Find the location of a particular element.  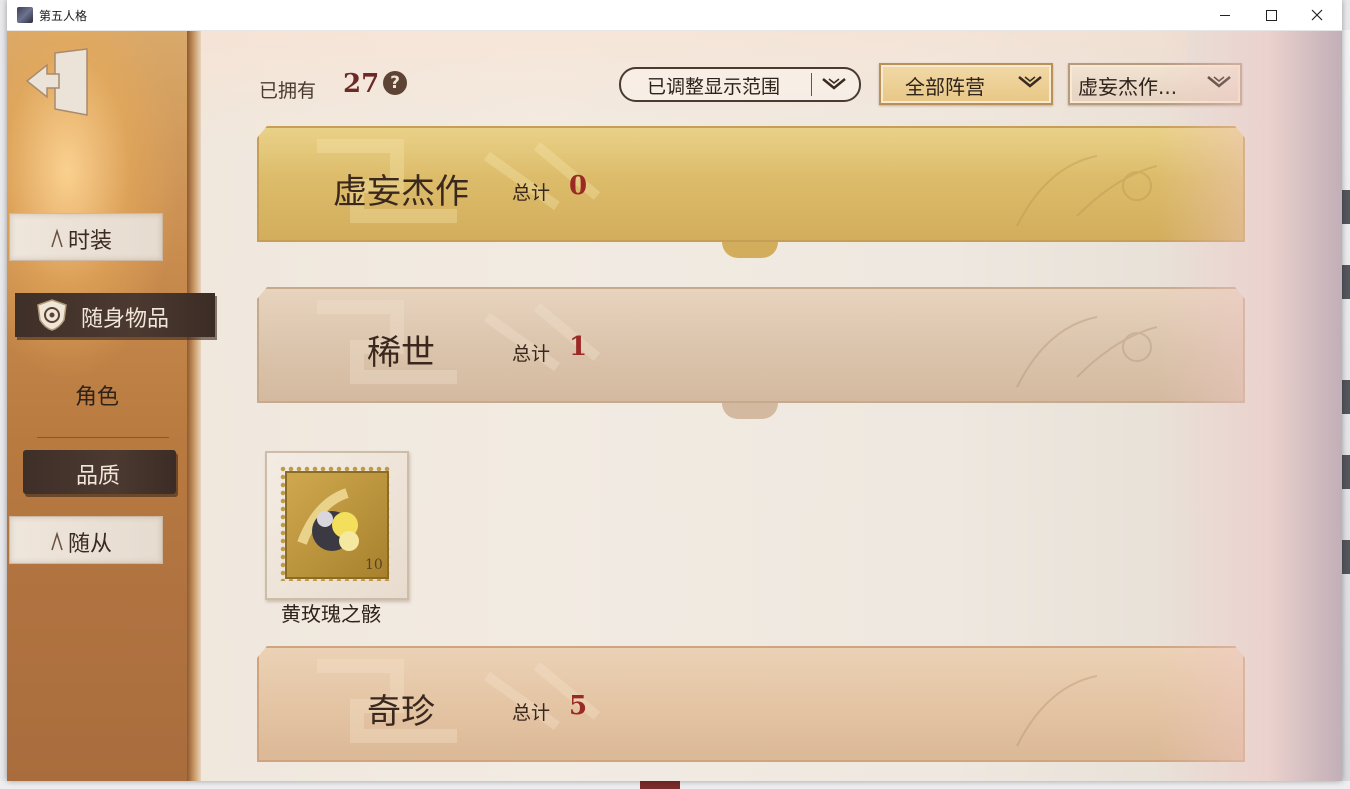

sidebar-item-label: 品质 is located at coordinates (98, 476).